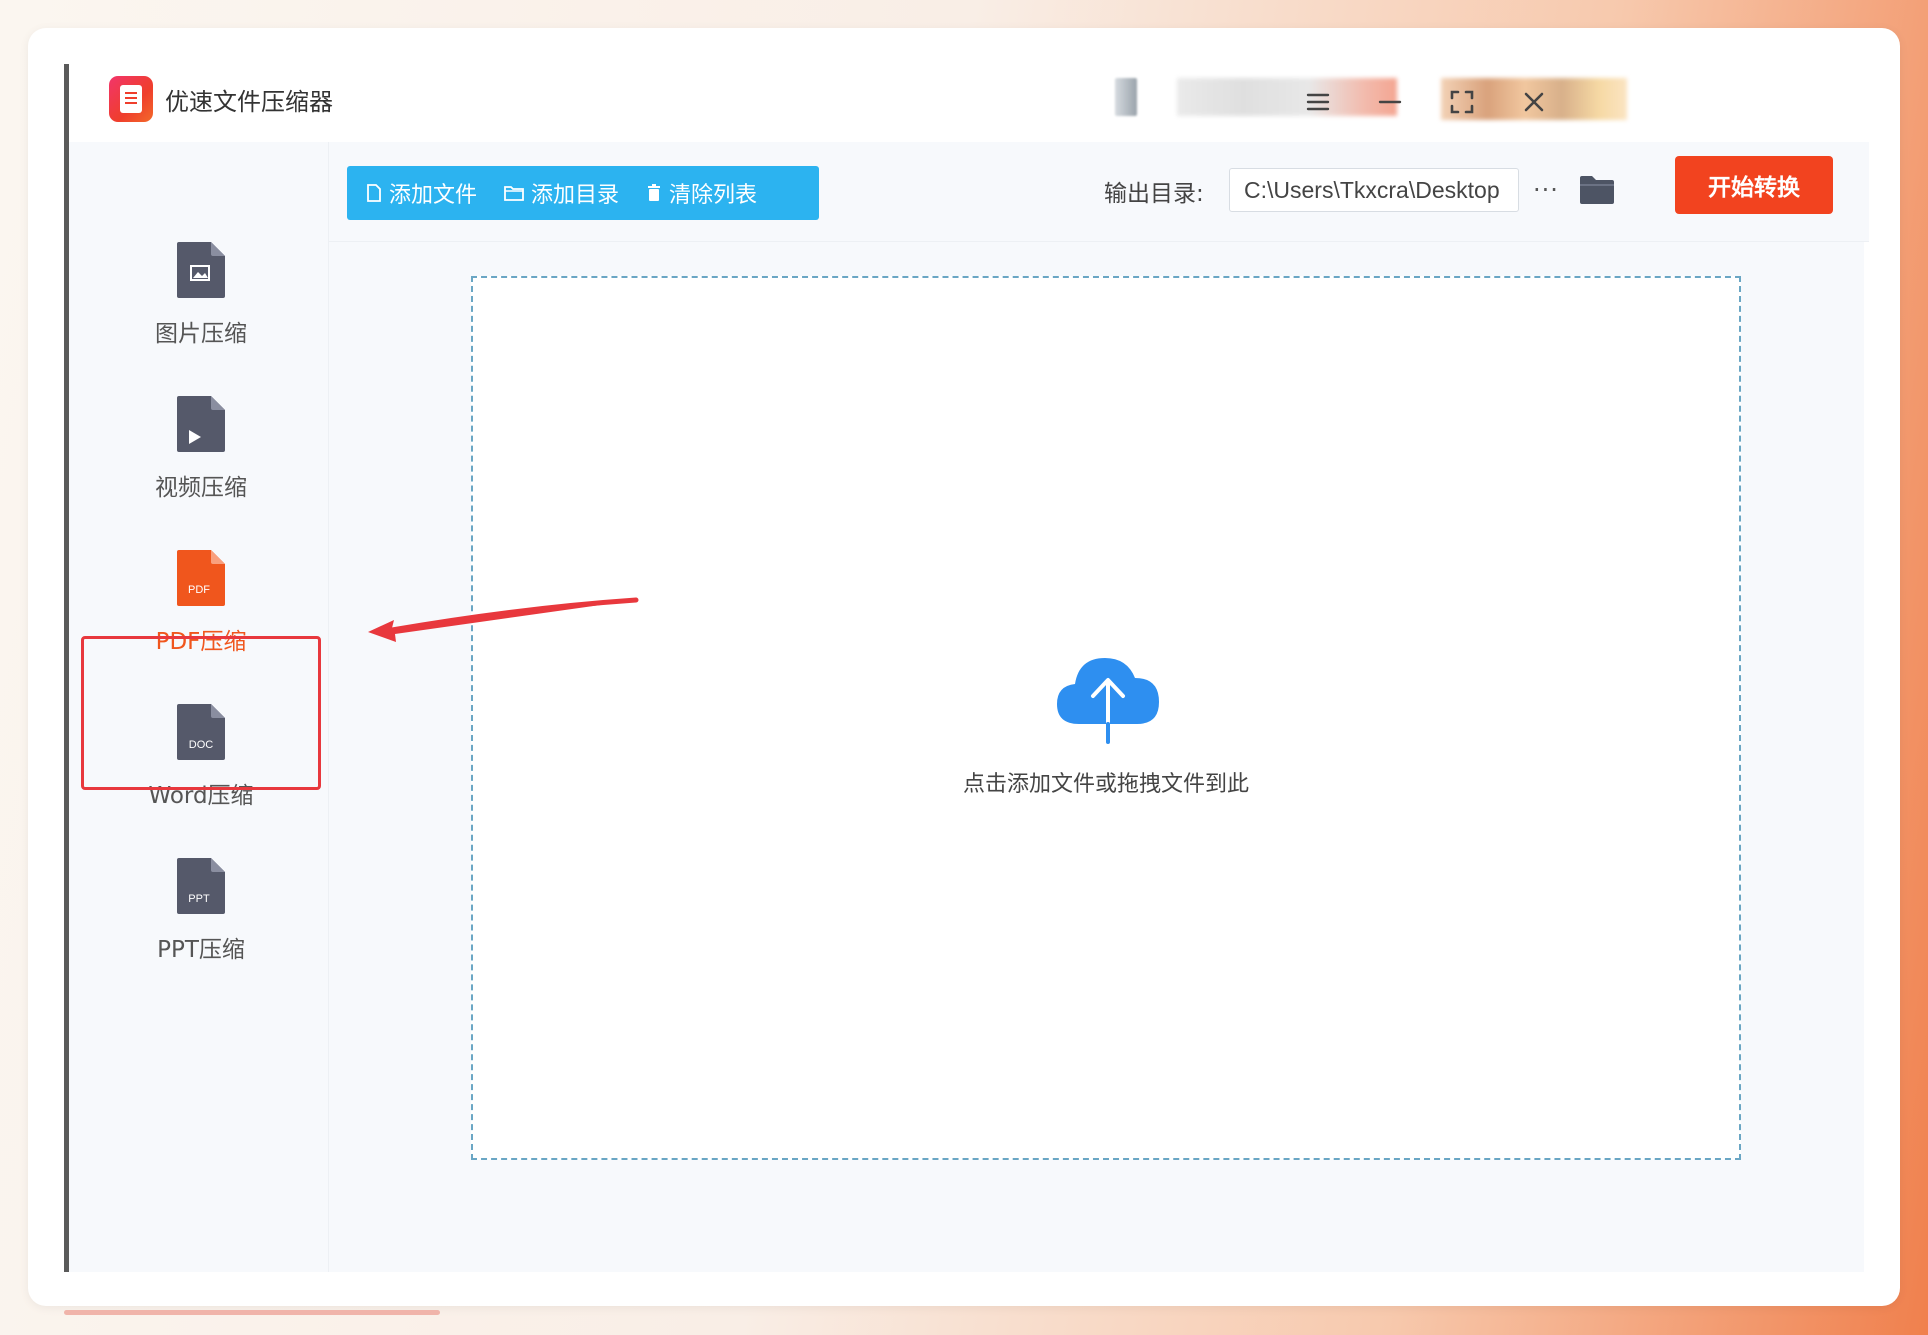 The height and width of the screenshot is (1335, 1928). I want to click on sidebar-item-label: 视频压缩, so click(201, 488).